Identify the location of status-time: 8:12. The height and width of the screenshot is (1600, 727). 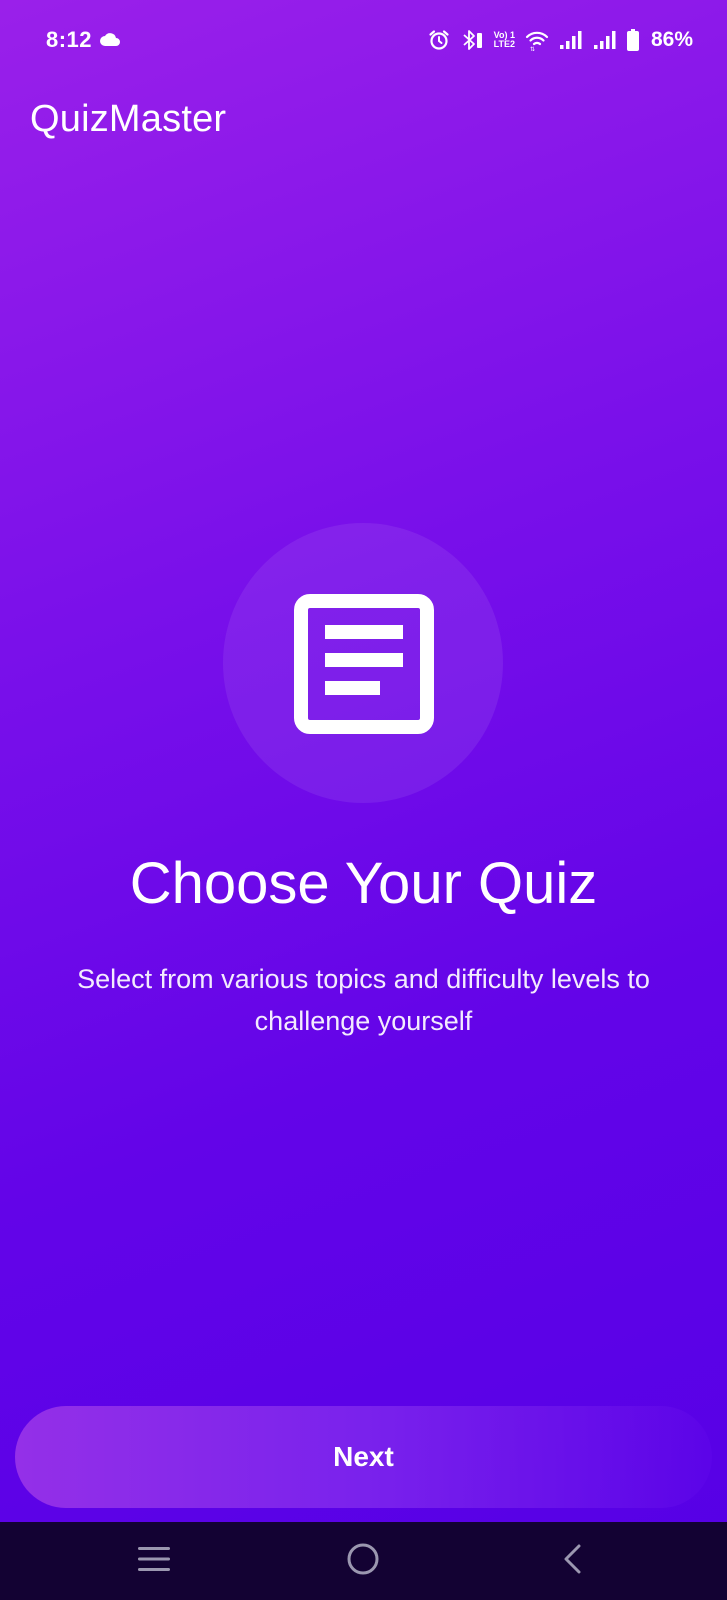
(69, 39).